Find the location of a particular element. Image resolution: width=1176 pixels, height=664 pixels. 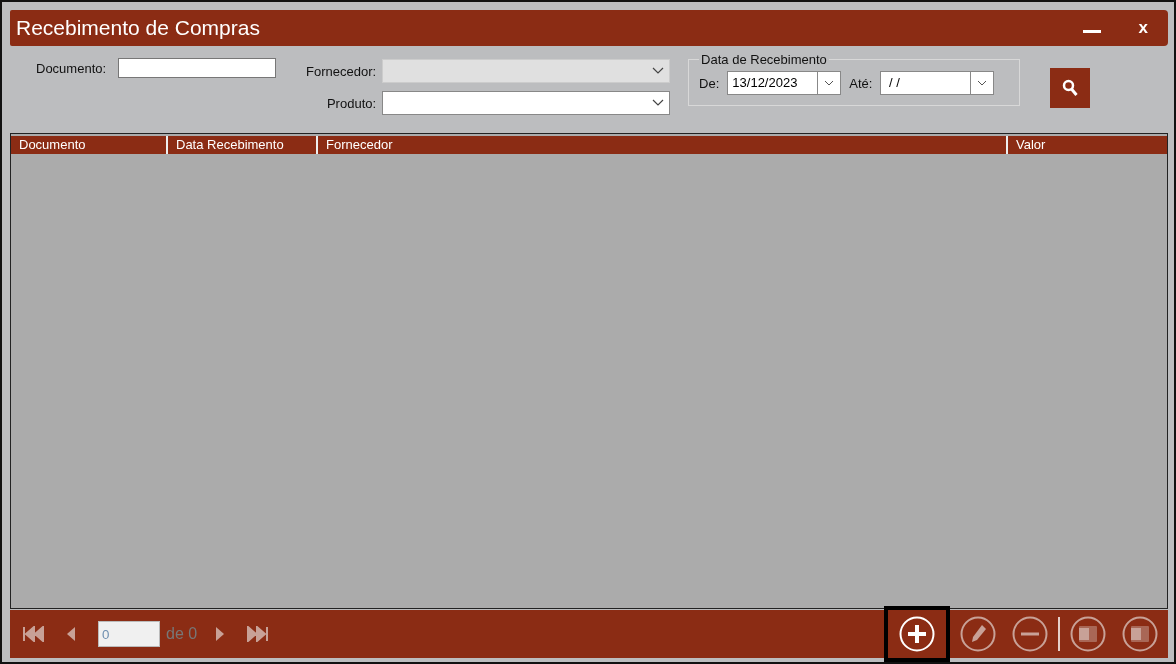

column-header: Valor is located at coordinates (1076, 145).